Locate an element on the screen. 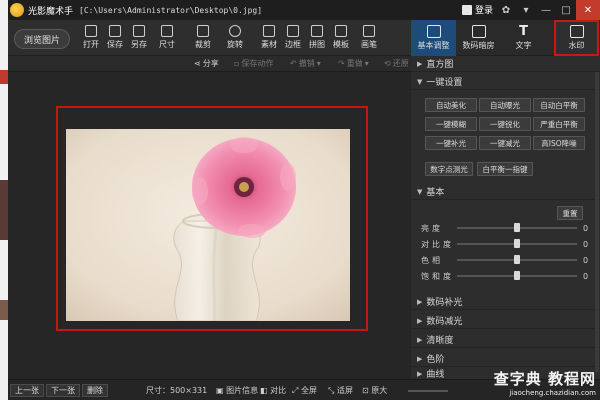 This screenshot has height=400, width=600. one-click-fill-light-button: 一键补光 is located at coordinates (451, 143).